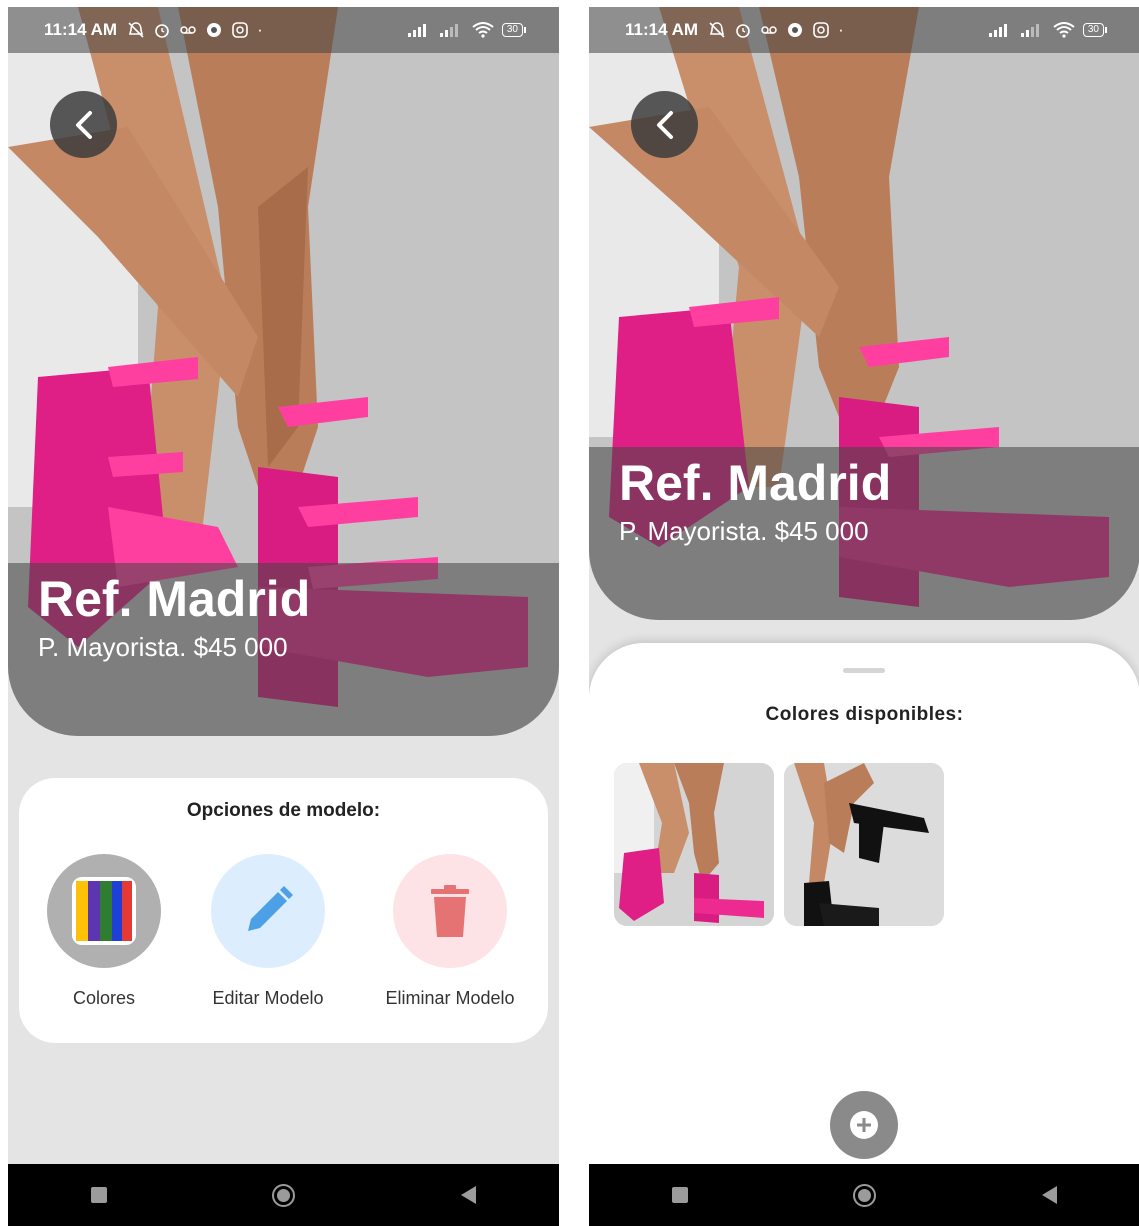 The height and width of the screenshot is (1226, 1139). I want to click on trash-icon, so click(450, 911).